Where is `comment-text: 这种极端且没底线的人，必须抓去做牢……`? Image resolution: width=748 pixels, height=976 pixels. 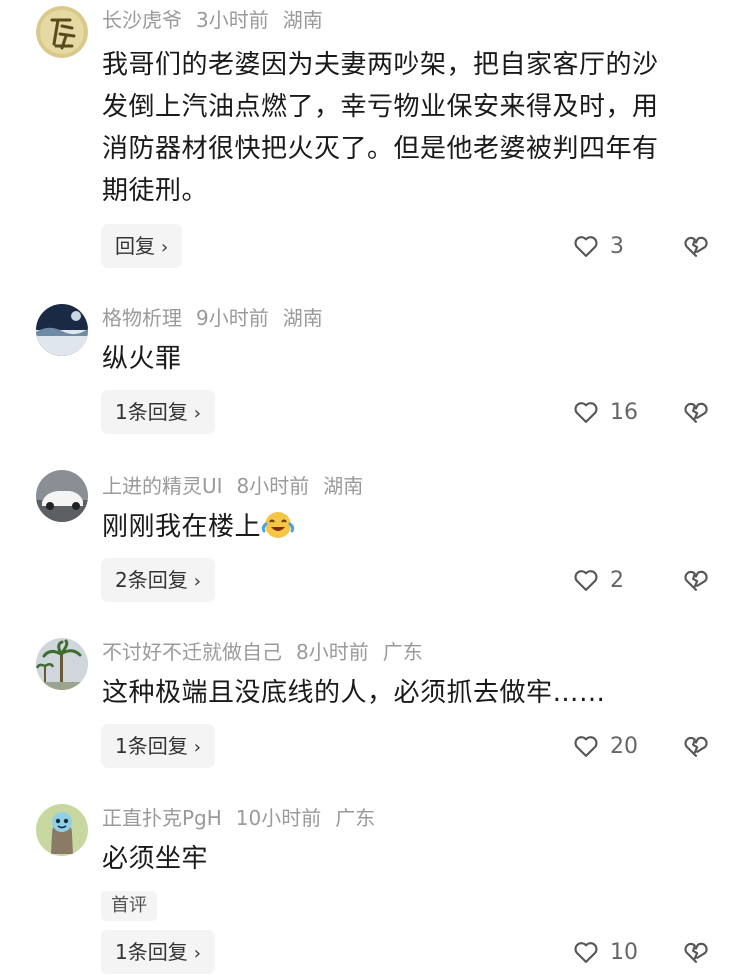
comment-text: 这种极端且没底线的人，必须抓去做牢…… is located at coordinates (412, 693).